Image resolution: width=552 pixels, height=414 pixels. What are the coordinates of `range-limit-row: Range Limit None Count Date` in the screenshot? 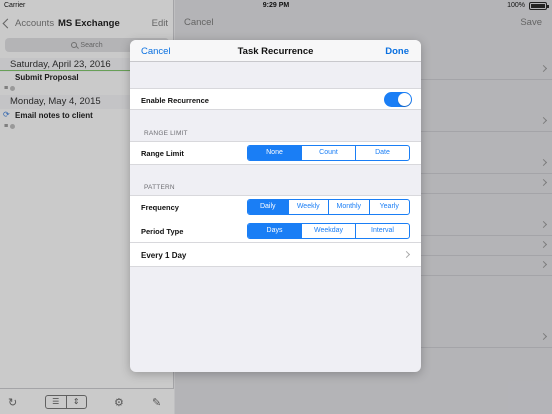 It's located at (275, 153).